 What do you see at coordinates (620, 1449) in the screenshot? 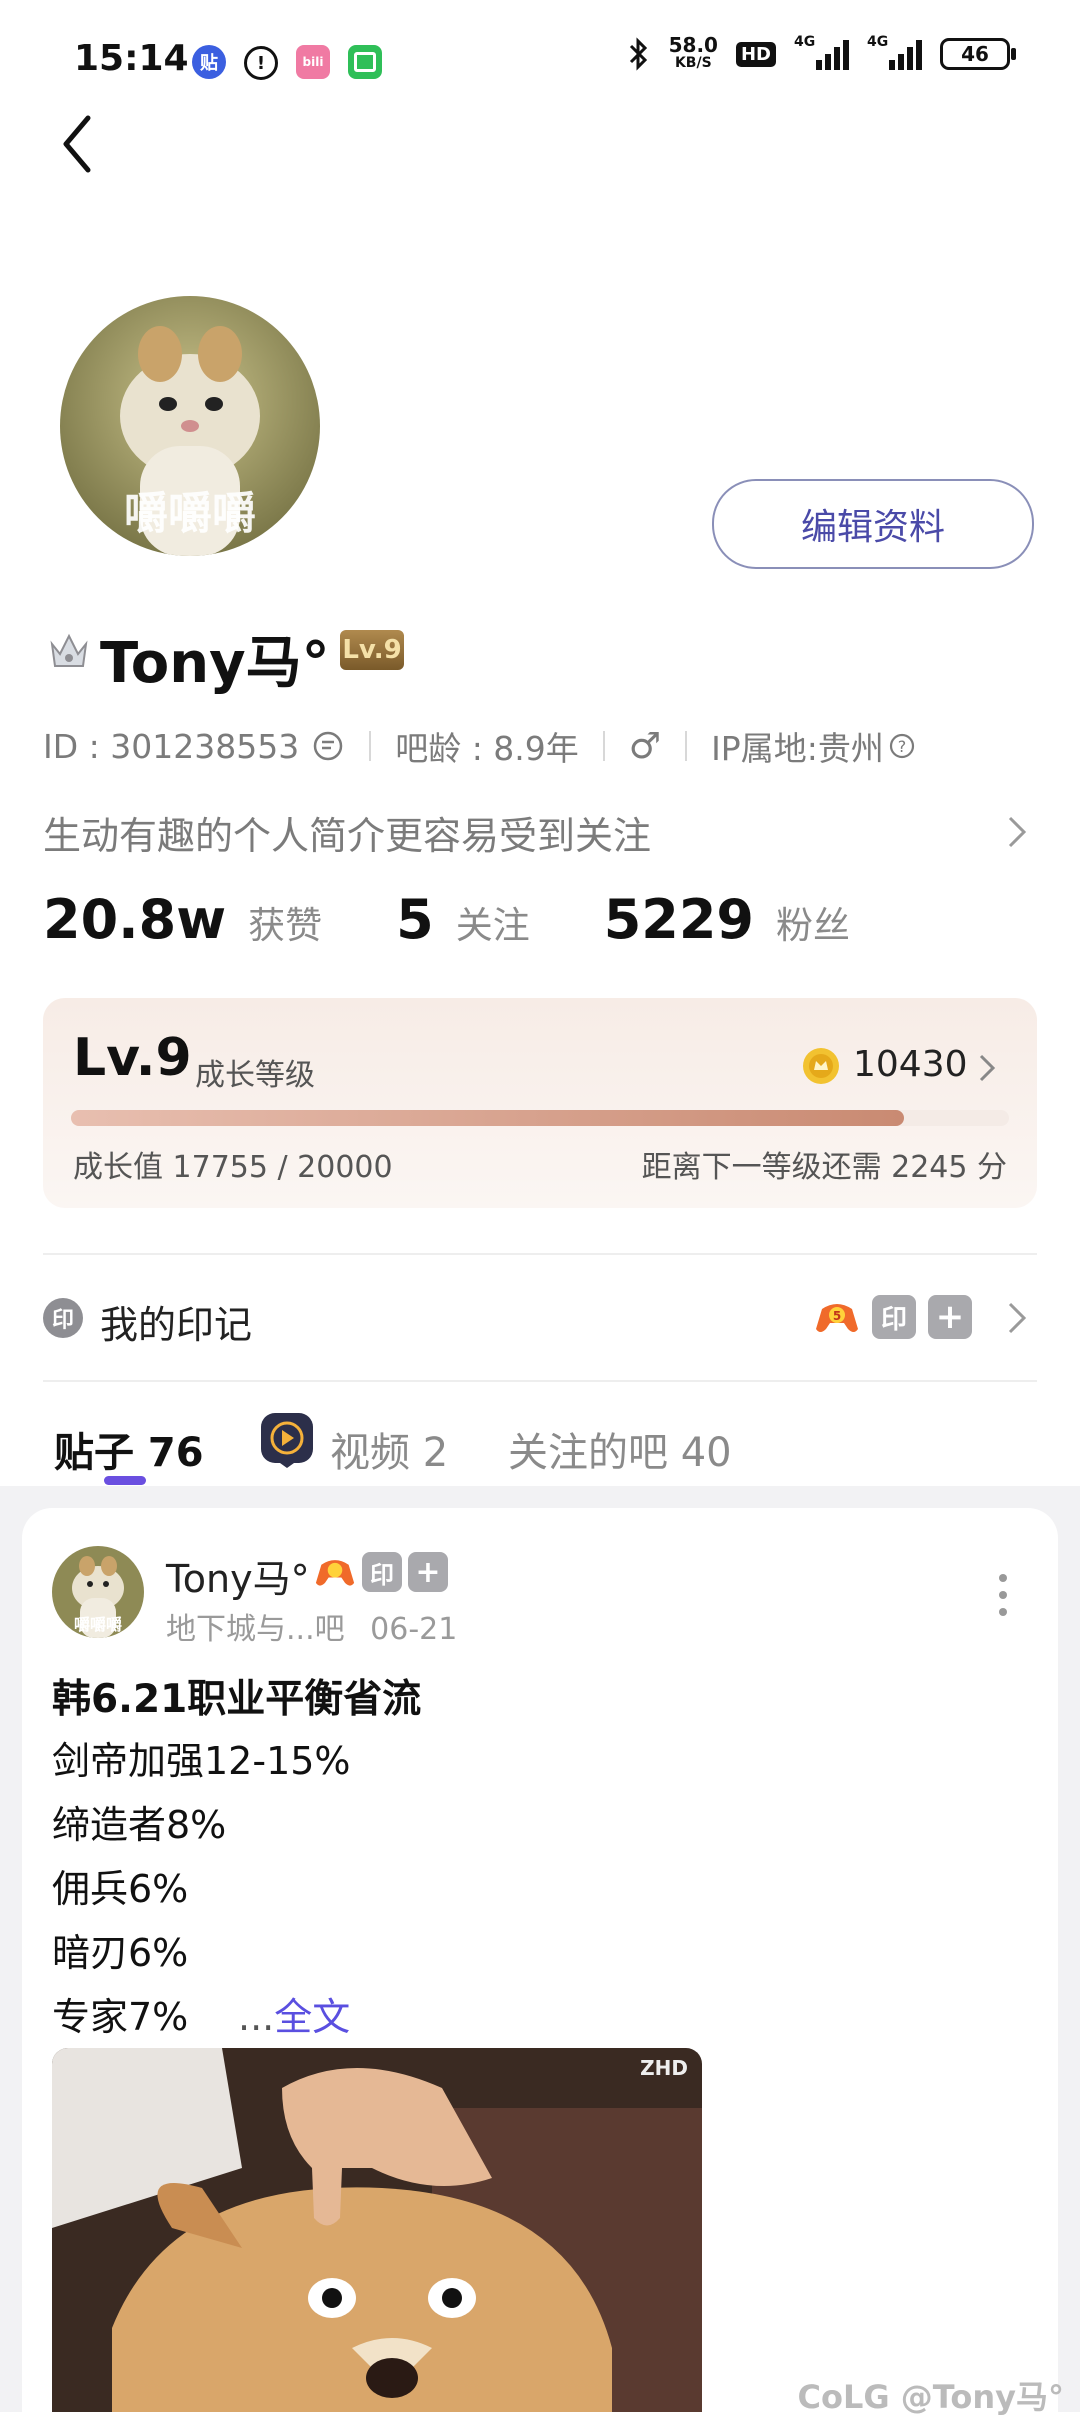
I see `tab-followed-forums: 关注的吧 40` at bounding box center [620, 1449].